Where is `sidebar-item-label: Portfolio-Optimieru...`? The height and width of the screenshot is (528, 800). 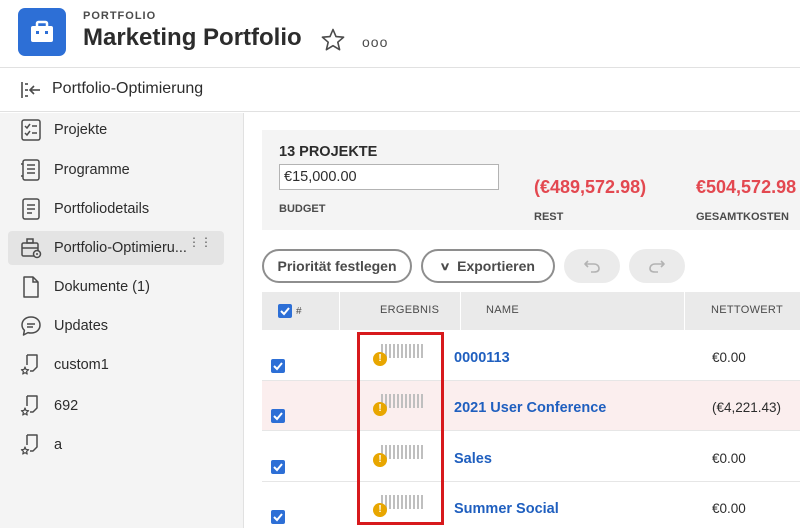 sidebar-item-label: Portfolio-Optimieru... is located at coordinates (120, 248).